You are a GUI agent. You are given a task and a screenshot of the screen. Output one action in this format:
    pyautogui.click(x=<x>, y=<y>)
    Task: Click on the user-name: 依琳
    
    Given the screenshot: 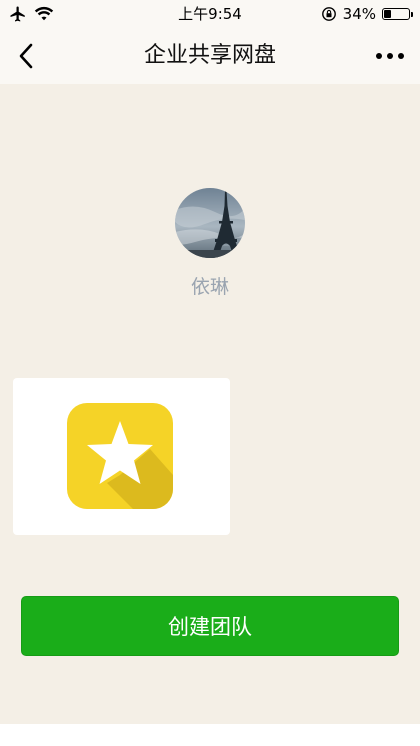 What is the action you would take?
    pyautogui.click(x=209, y=287)
    